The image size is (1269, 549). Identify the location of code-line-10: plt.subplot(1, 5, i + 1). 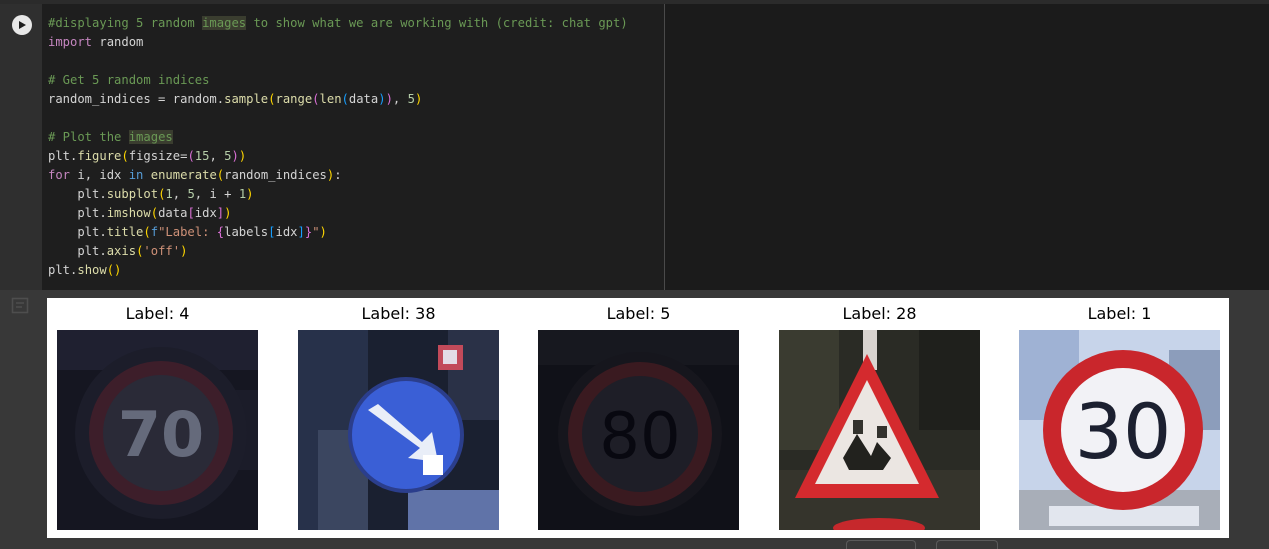
(151, 194).